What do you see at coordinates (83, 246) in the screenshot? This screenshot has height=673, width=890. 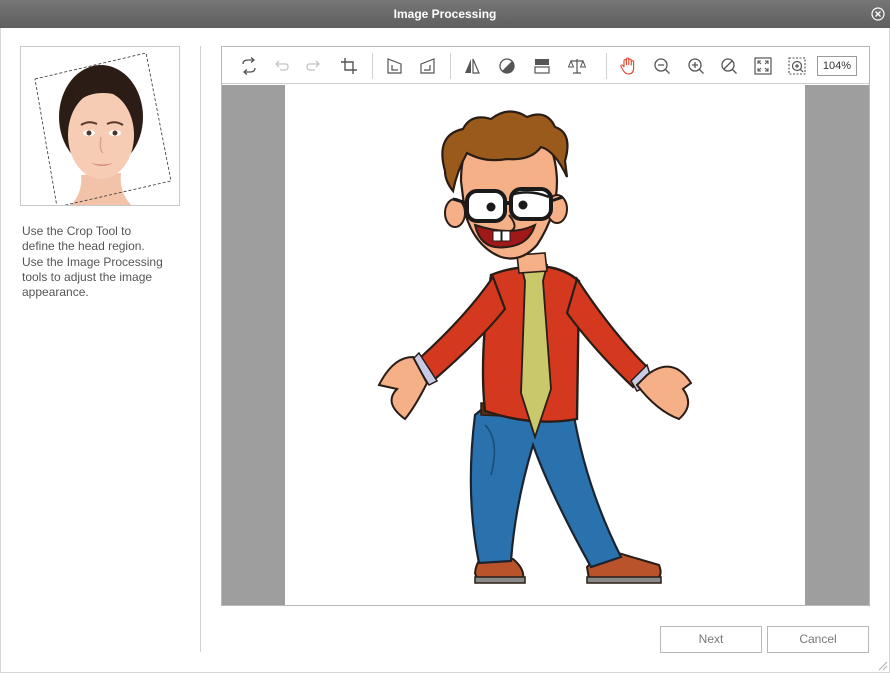 I see `instruction-line: define the head region.` at bounding box center [83, 246].